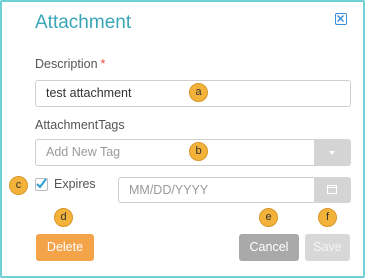 This screenshot has width=365, height=278. Describe the element at coordinates (63, 217) in the screenshot. I see `callout-d: d` at that location.